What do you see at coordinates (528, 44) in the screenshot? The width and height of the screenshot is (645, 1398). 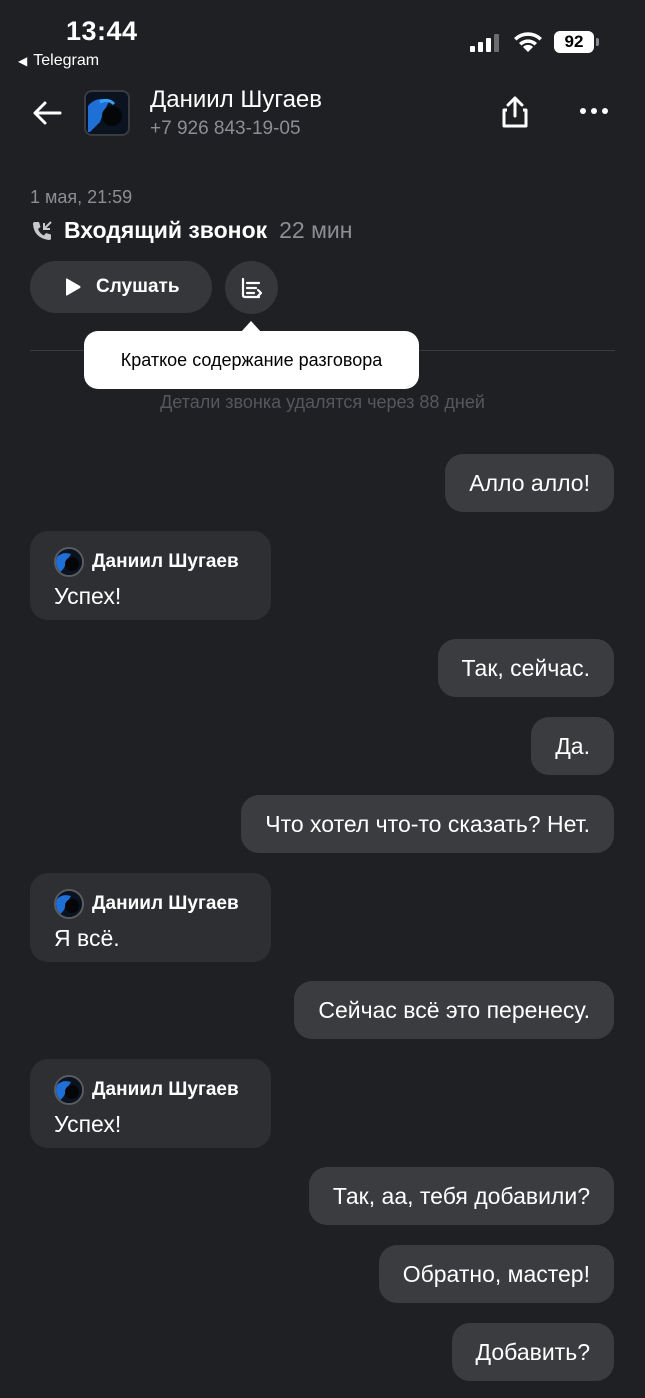 I see `wifi-icon` at bounding box center [528, 44].